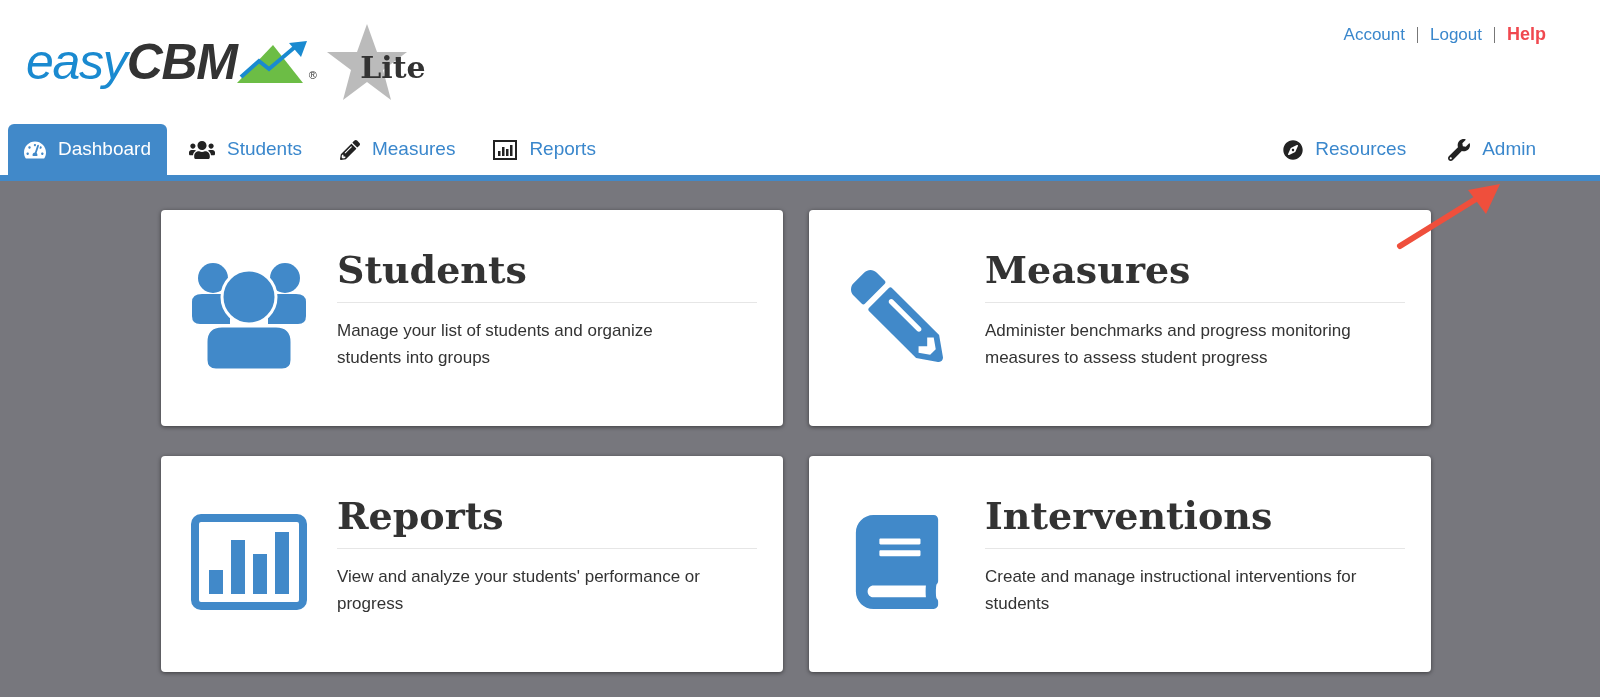 This screenshot has width=1600, height=697. I want to click on registered-mark: ®, so click(312, 75).